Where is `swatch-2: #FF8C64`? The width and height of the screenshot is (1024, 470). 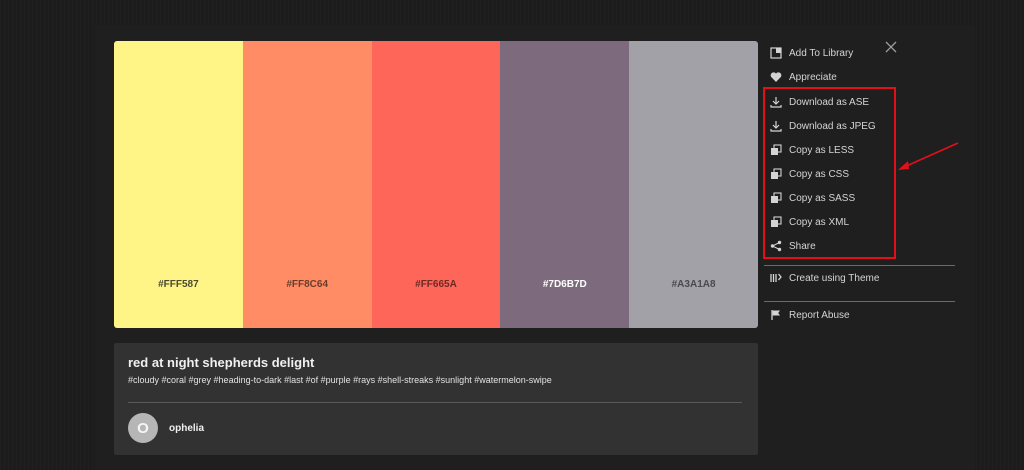 swatch-2: #FF8C64 is located at coordinates (307, 184).